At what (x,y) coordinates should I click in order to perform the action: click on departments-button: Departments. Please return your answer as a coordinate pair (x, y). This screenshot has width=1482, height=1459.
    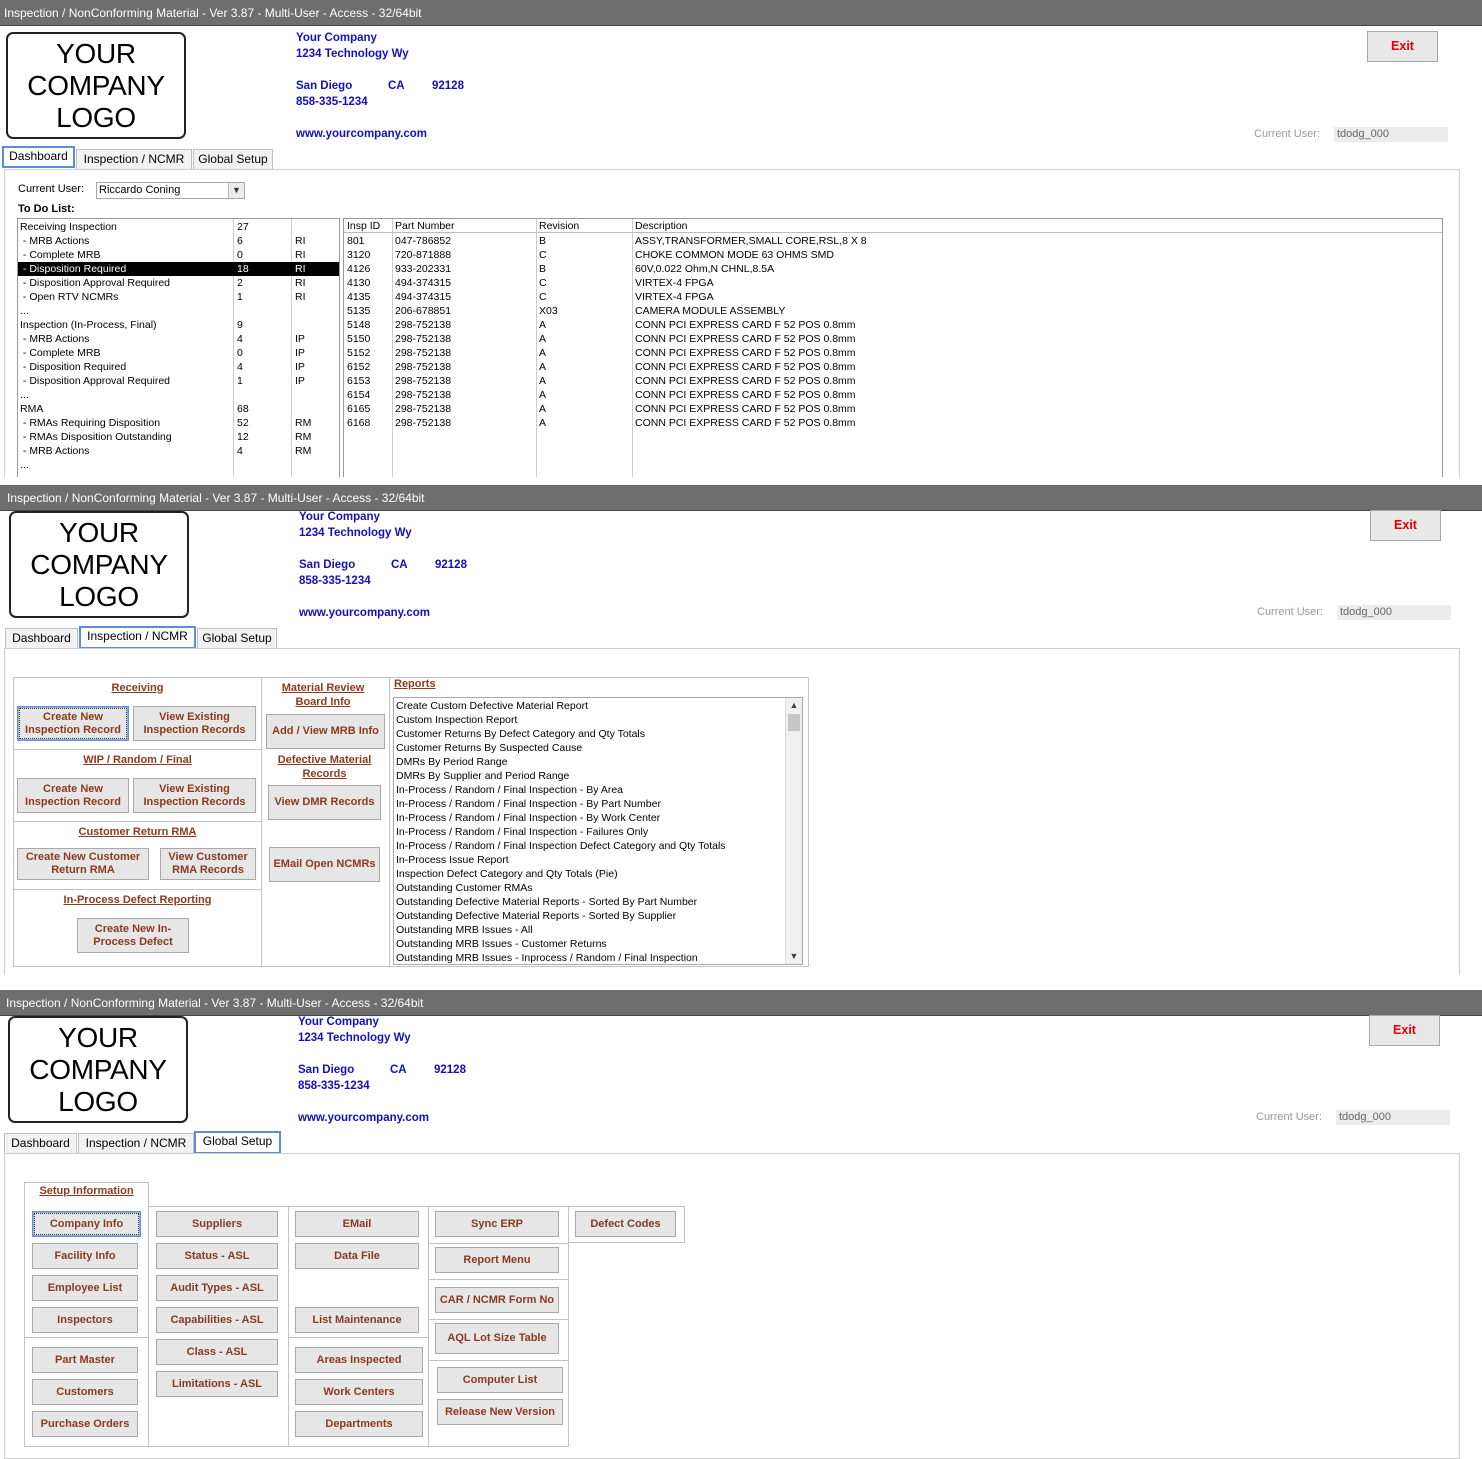
    Looking at the image, I should click on (359, 1424).